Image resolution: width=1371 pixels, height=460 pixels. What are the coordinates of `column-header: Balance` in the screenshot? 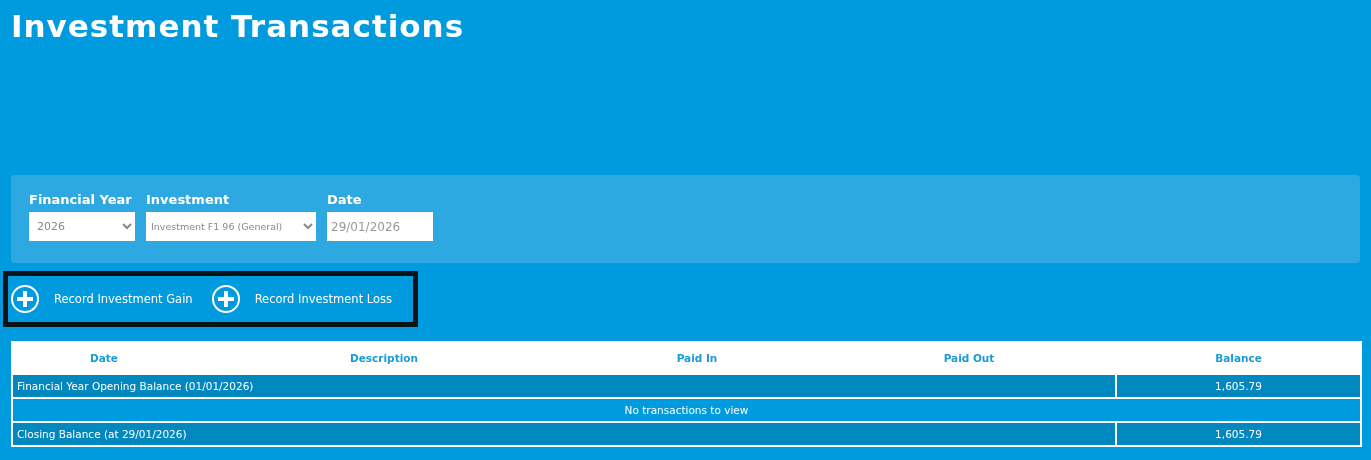 It's located at (1238, 358).